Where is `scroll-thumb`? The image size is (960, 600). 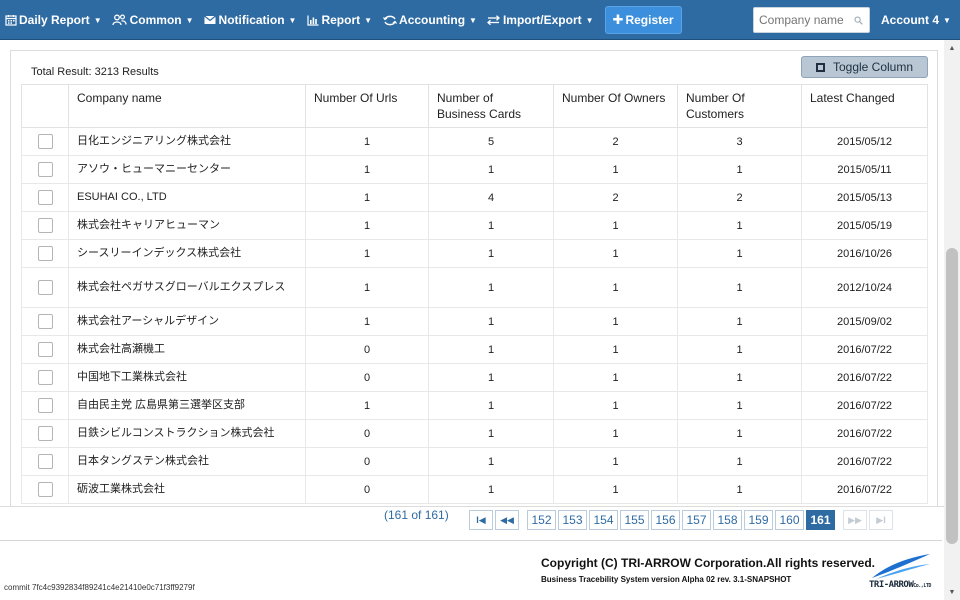
scroll-thumb is located at coordinates (952, 396).